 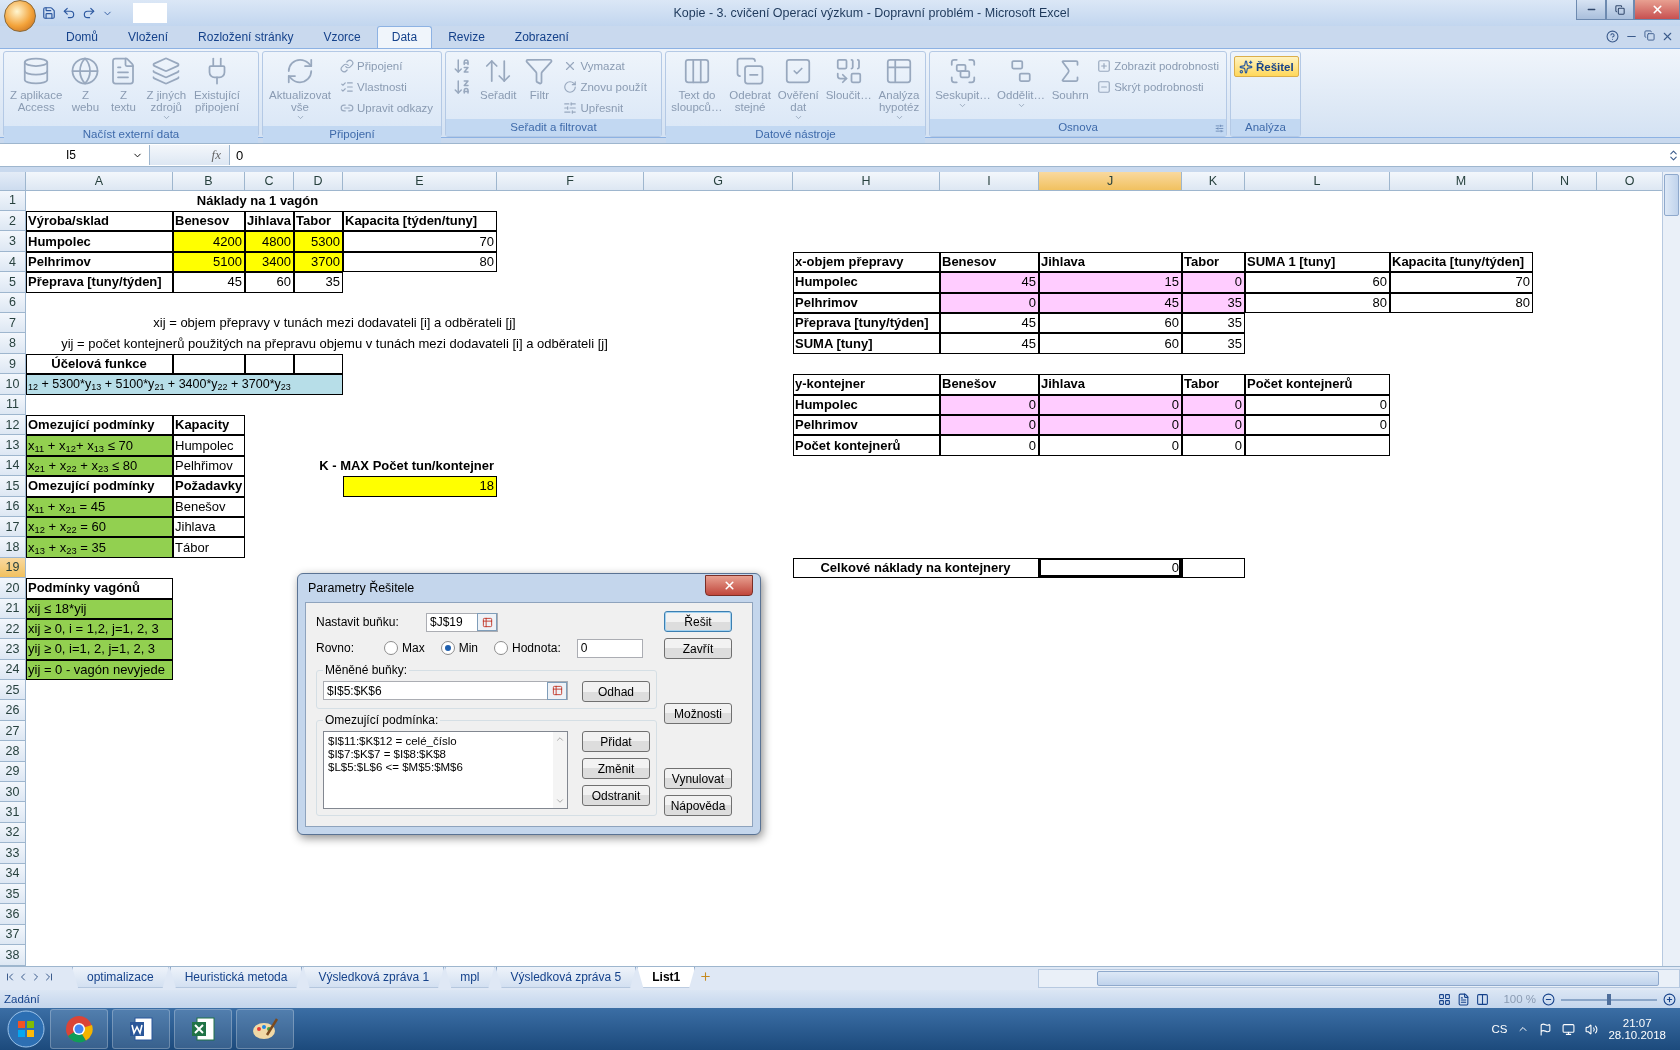 What do you see at coordinates (13, 262) in the screenshot?
I see `row-header: 4` at bounding box center [13, 262].